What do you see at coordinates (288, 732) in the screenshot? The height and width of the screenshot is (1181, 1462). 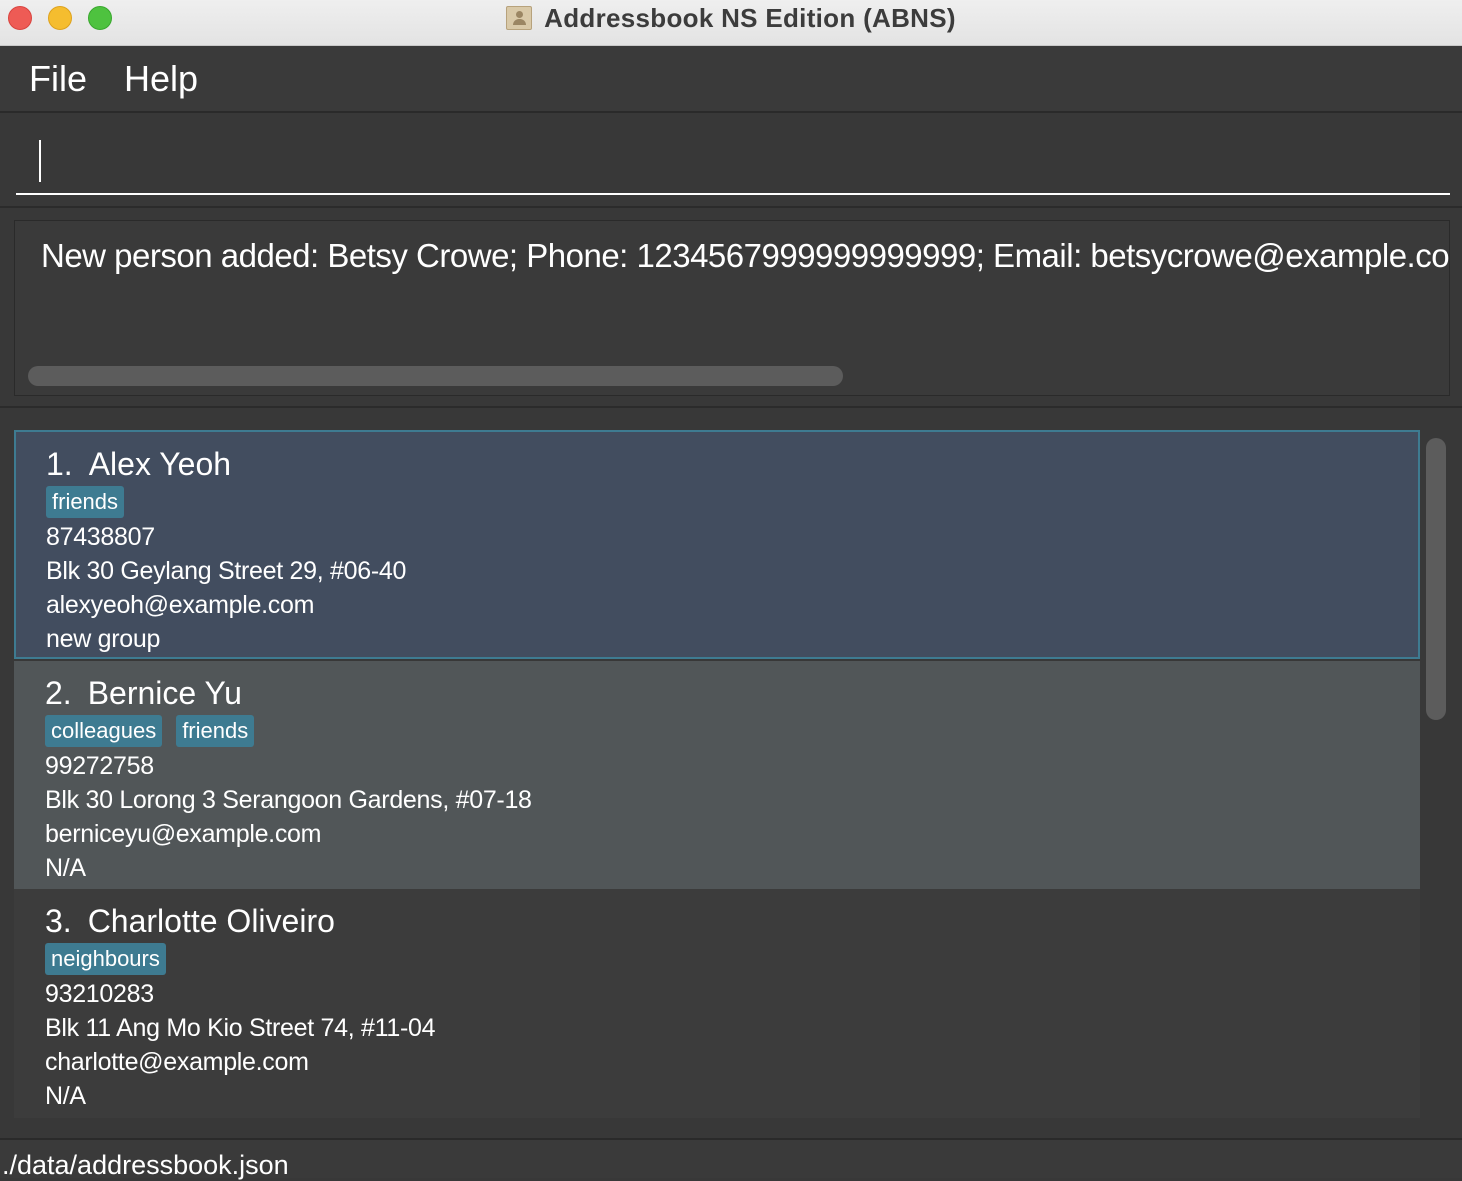 I see `person-tags: colleagues friends` at bounding box center [288, 732].